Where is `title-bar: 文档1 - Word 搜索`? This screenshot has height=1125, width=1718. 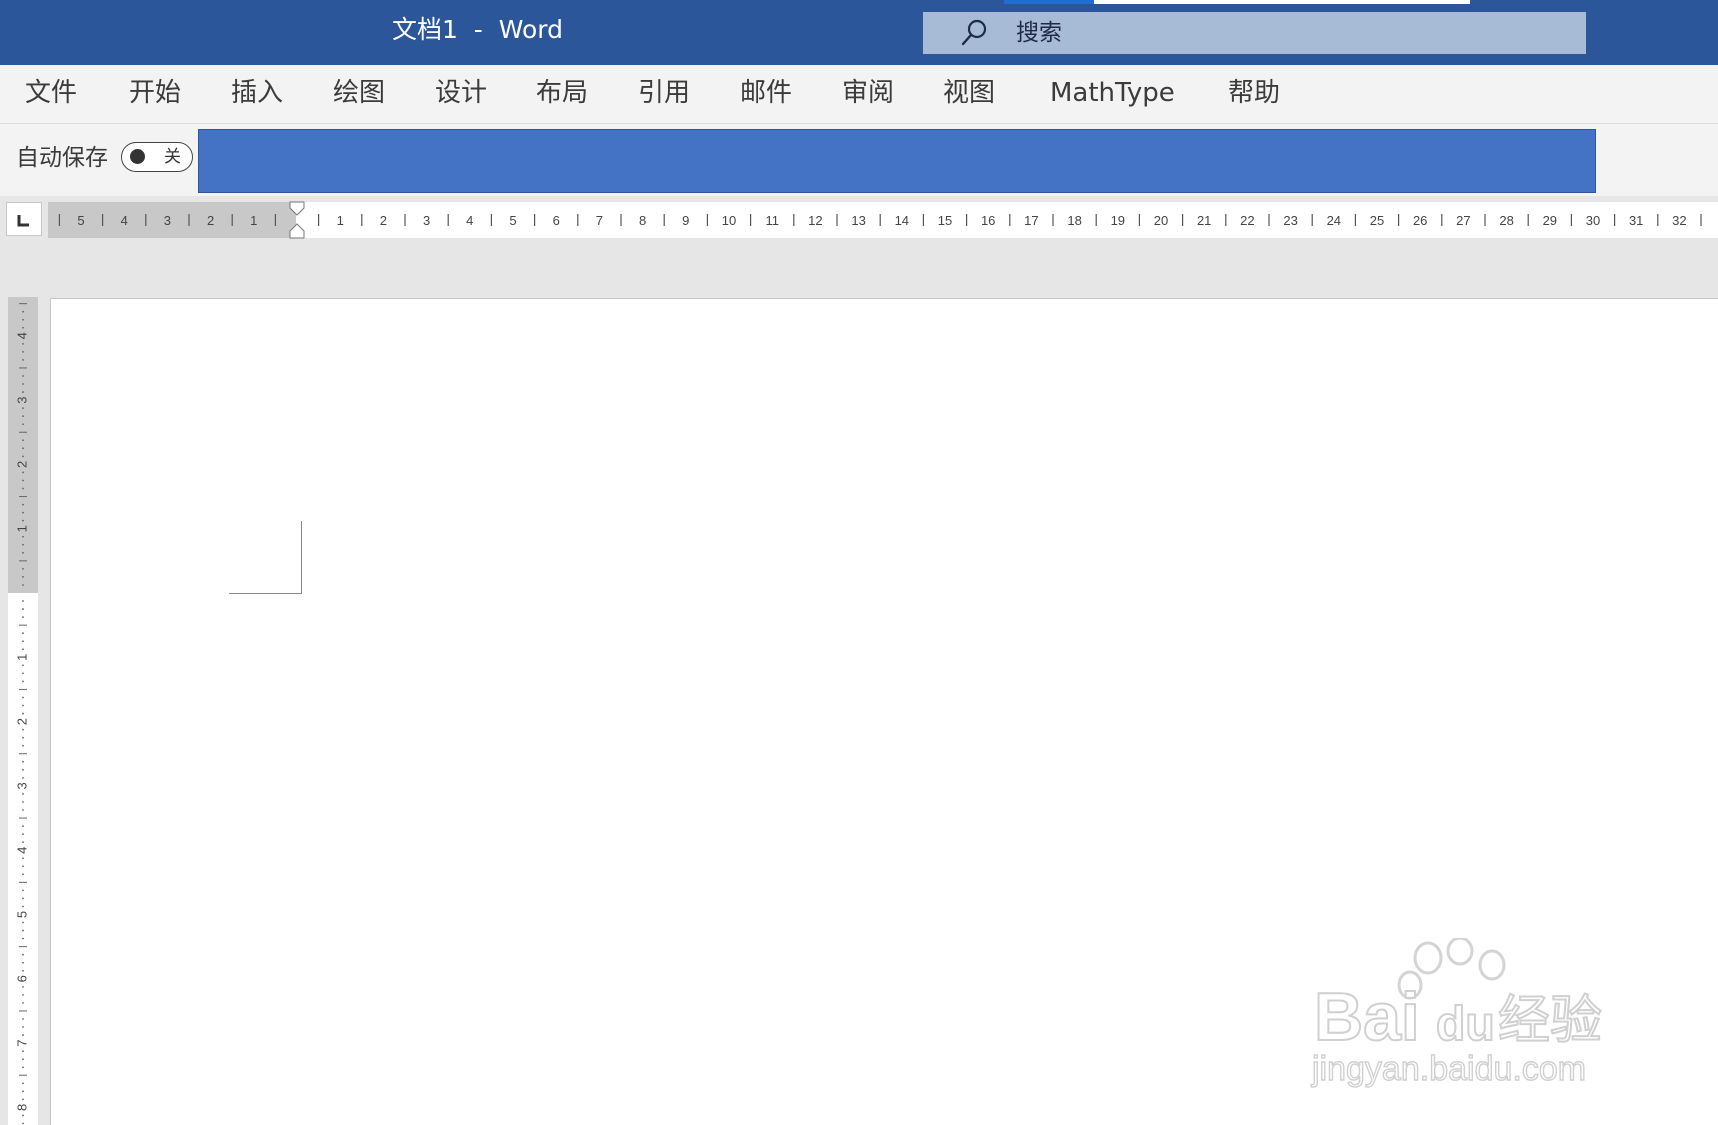
title-bar: 文档1 - Word 搜索 is located at coordinates (859, 32).